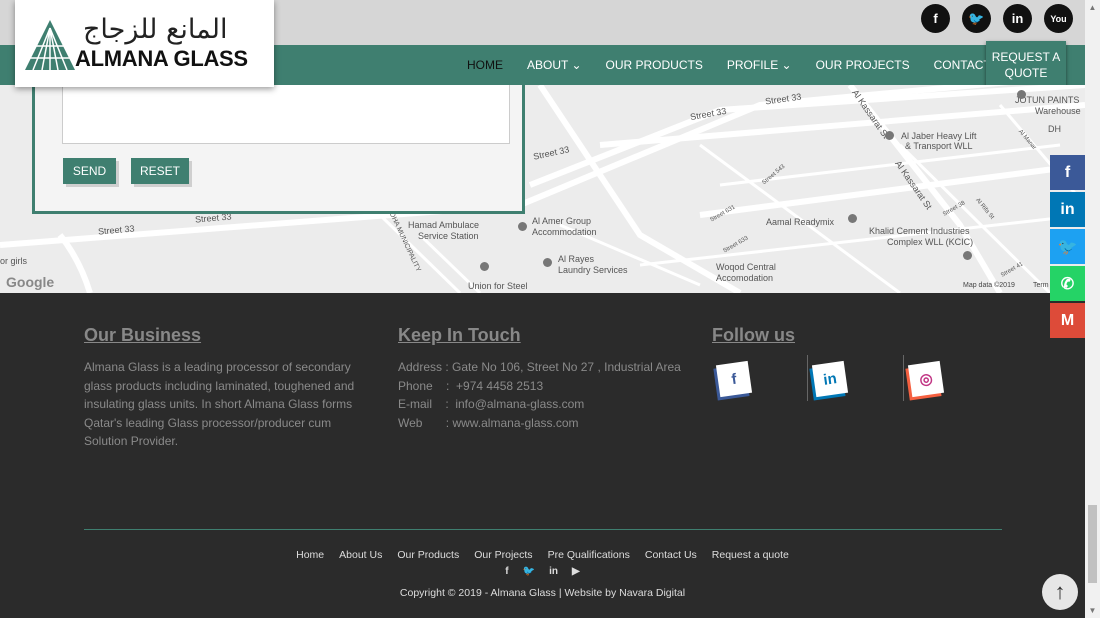 This screenshot has width=1100, height=618. Describe the element at coordinates (360, 555) in the screenshot. I see `footer-link-about-us: About Us` at that location.